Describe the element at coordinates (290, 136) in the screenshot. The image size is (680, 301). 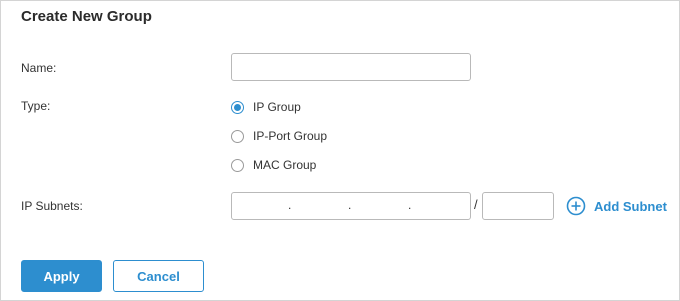
I see `radio-label: IP-Port Group` at that location.